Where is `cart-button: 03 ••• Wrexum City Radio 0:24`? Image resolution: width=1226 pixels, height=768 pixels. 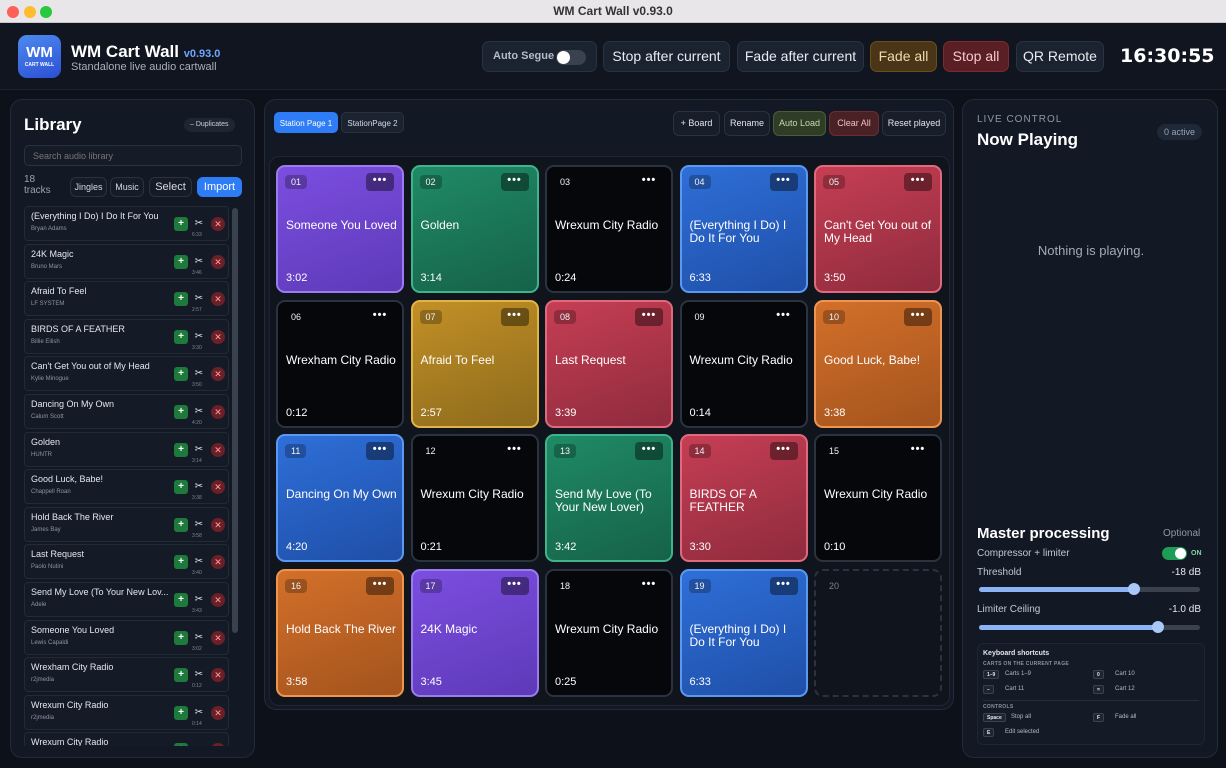
cart-button: 03 ••• Wrexum City Radio 0:24 is located at coordinates (609, 229).